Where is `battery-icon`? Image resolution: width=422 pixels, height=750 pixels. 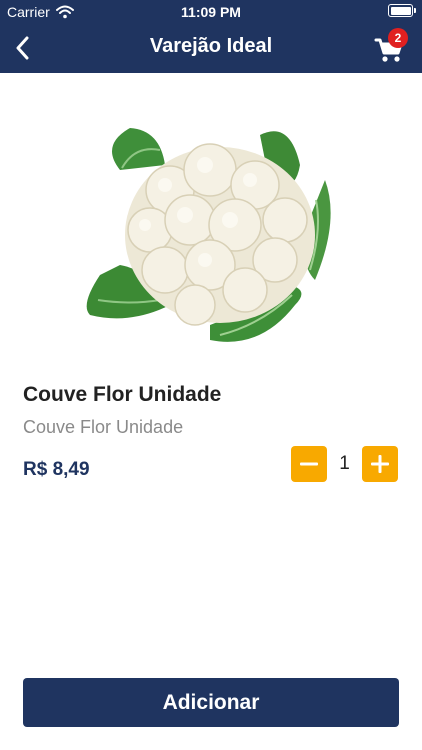
battery-icon is located at coordinates (402, 10).